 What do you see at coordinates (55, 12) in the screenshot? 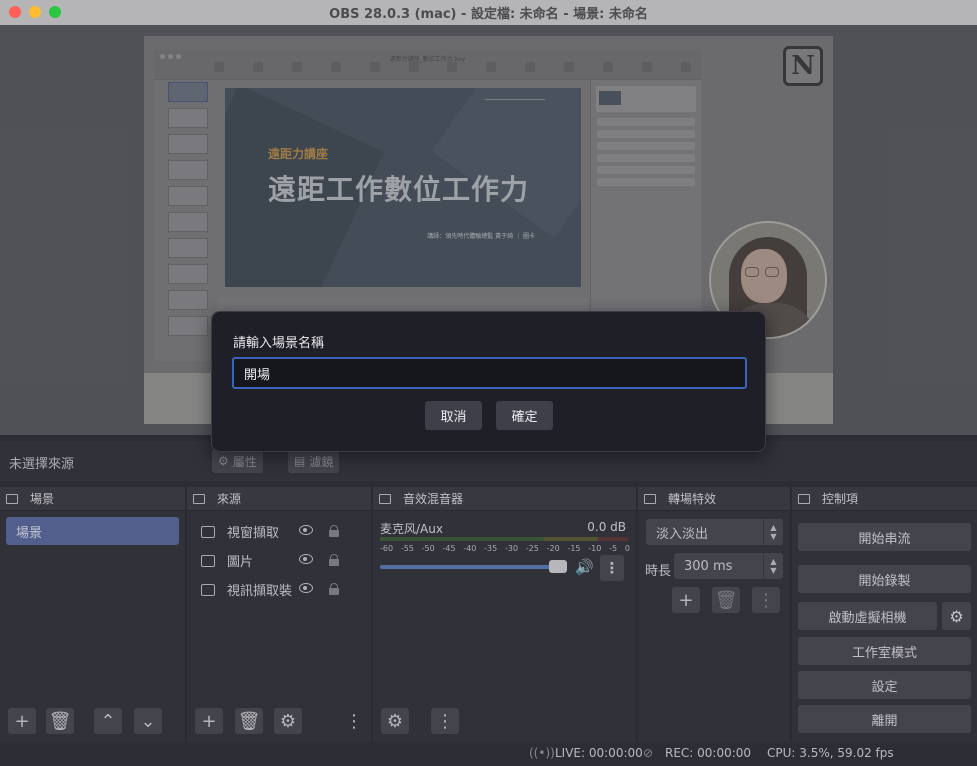
I see `maximize-window-button` at bounding box center [55, 12].